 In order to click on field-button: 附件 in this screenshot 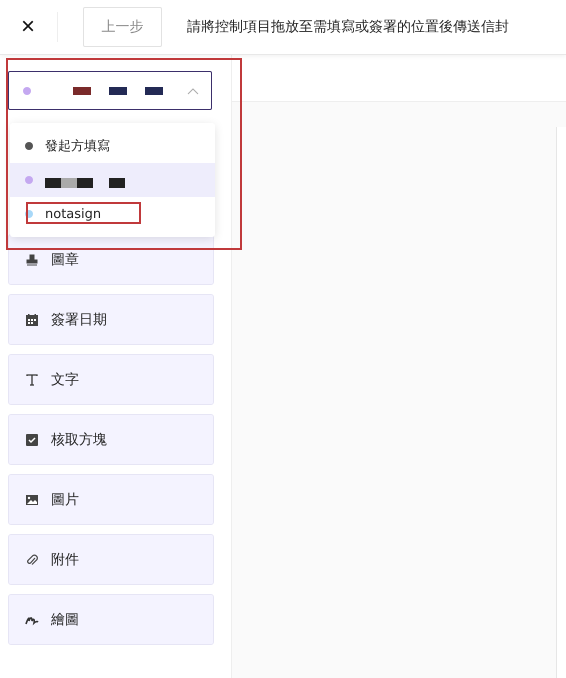, I will do `click(111, 559)`.